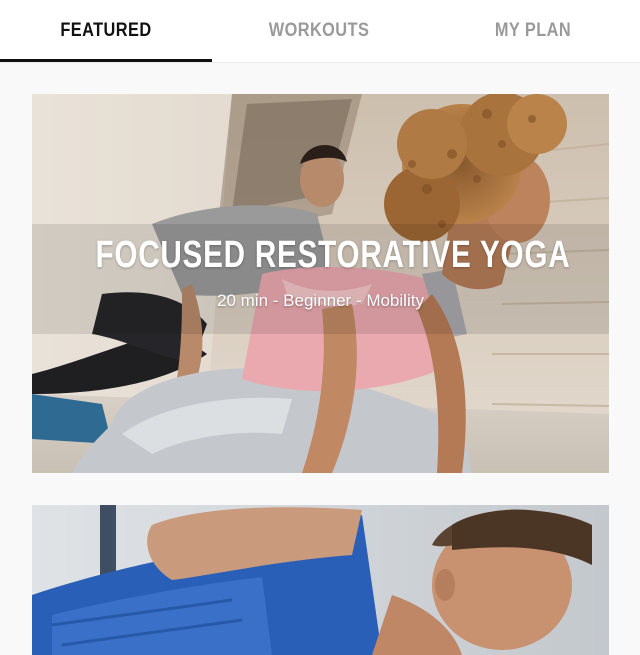  What do you see at coordinates (106, 60) in the screenshot?
I see `active-tab-indicator` at bounding box center [106, 60].